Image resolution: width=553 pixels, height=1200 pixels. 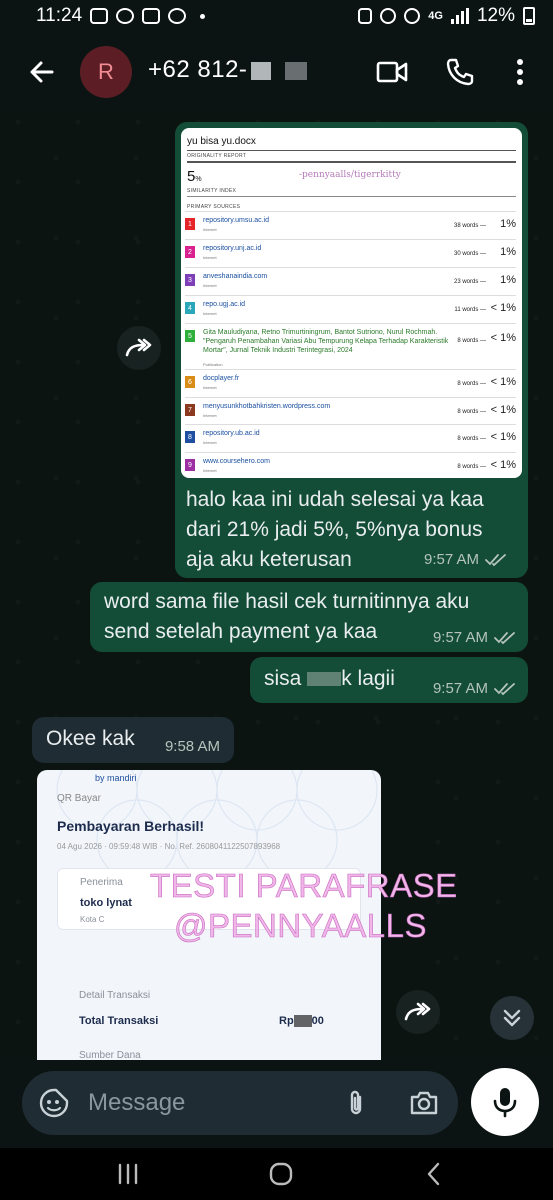 What do you see at coordinates (350, 175) in the screenshot?
I see `watermark-text: -pennyaalls/tigerrkitty` at bounding box center [350, 175].